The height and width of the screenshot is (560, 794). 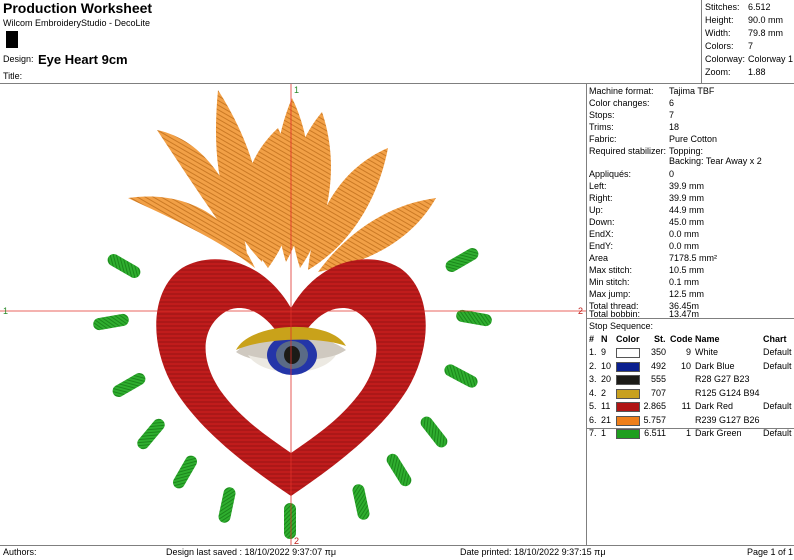 I want to click on stop-name: Dark Green, so click(x=718, y=433).